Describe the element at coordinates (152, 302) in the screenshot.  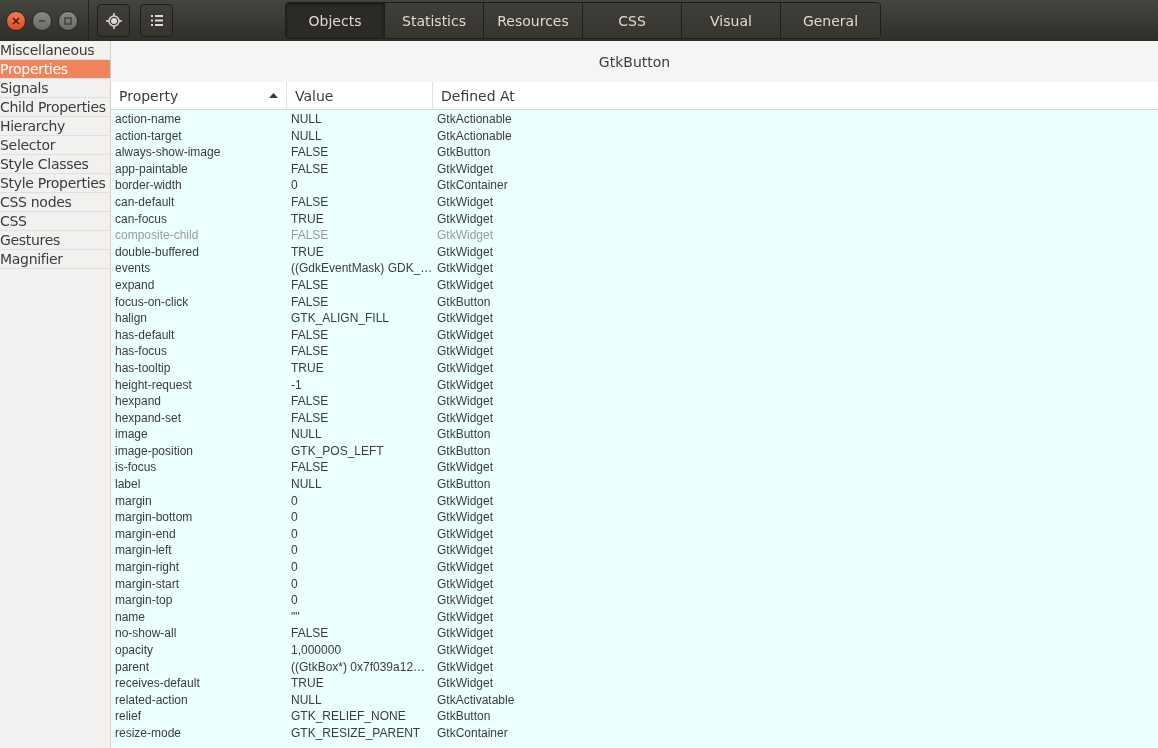
I see `table-cell-text: focus-on-click` at that location.